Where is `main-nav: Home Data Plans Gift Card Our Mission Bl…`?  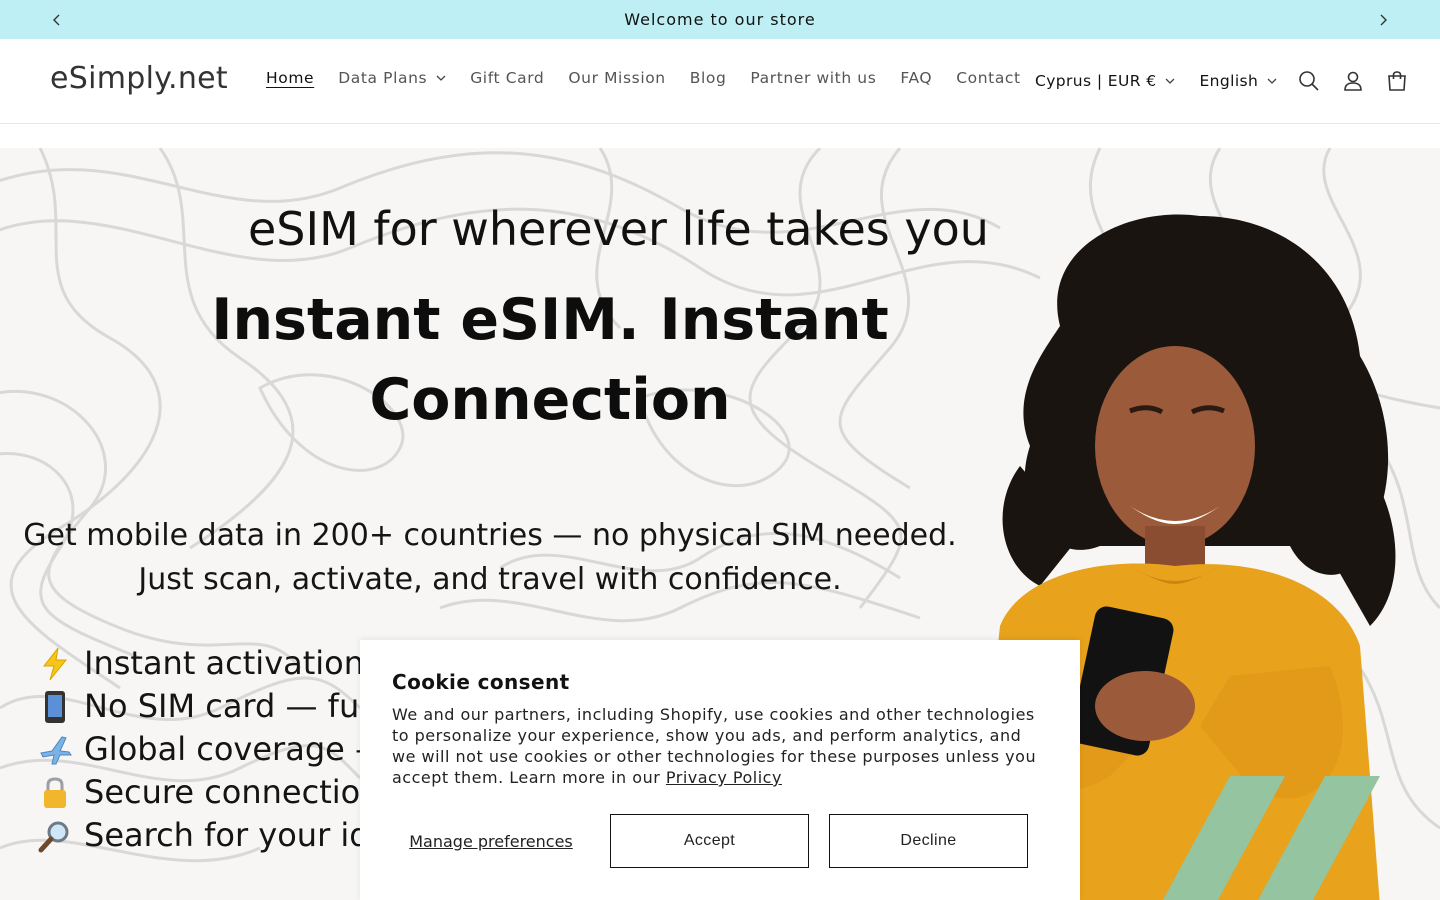 main-nav: Home Data Plans Gift Card Our Mission Bl… is located at coordinates (643, 78).